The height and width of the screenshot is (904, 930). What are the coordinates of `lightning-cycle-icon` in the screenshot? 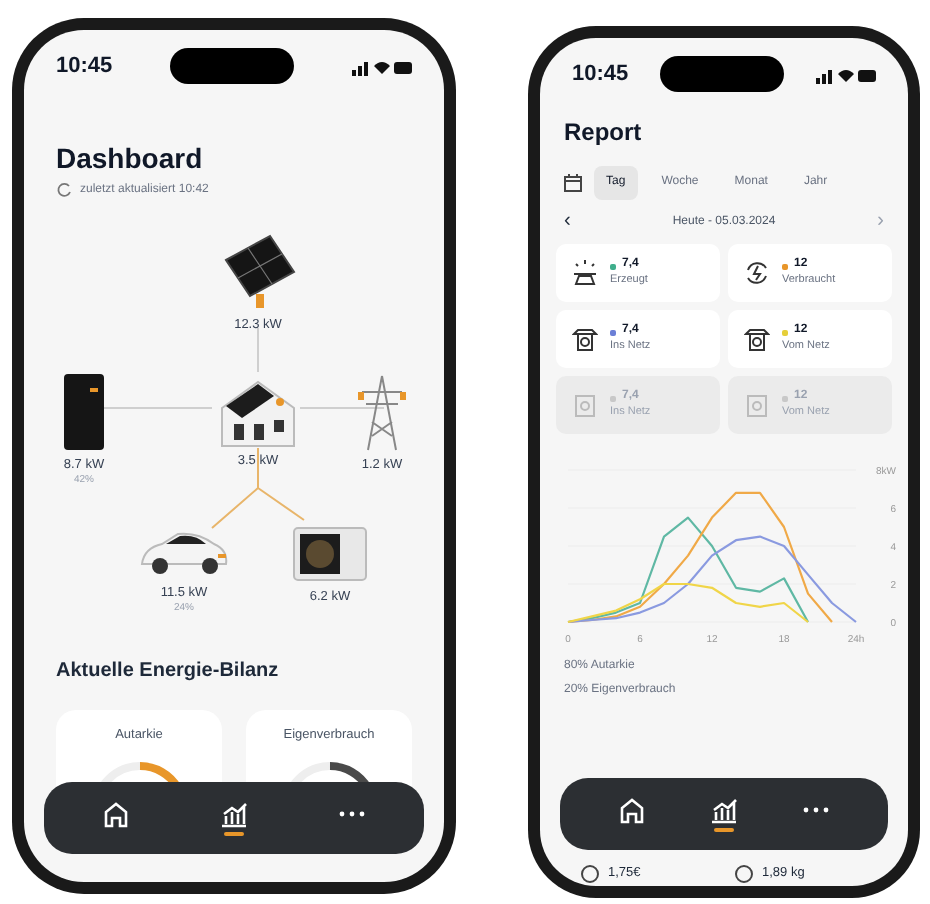 It's located at (757, 273).